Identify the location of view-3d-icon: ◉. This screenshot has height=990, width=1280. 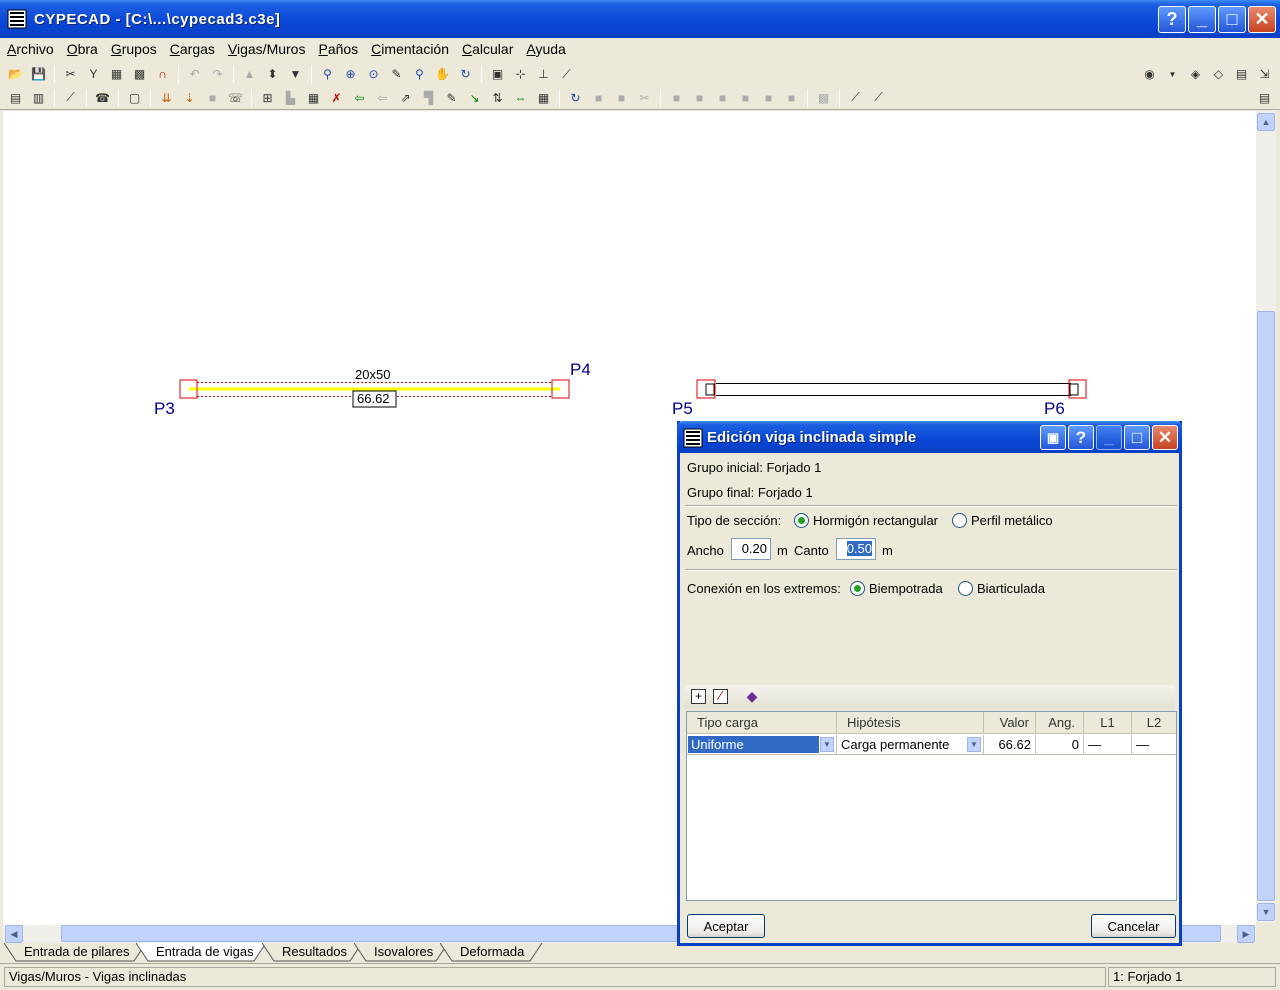
(1150, 74).